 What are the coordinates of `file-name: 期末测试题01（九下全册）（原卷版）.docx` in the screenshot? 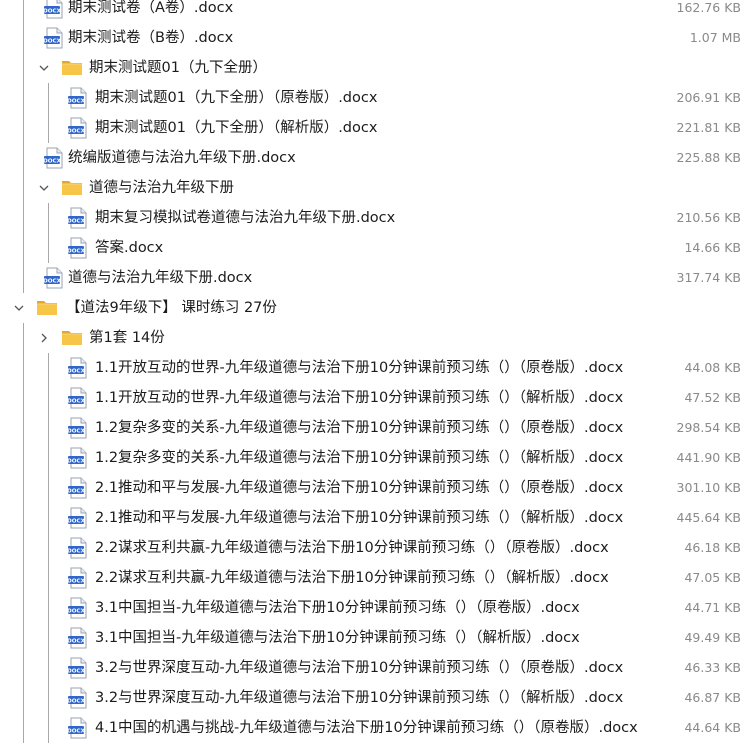 It's located at (236, 98).